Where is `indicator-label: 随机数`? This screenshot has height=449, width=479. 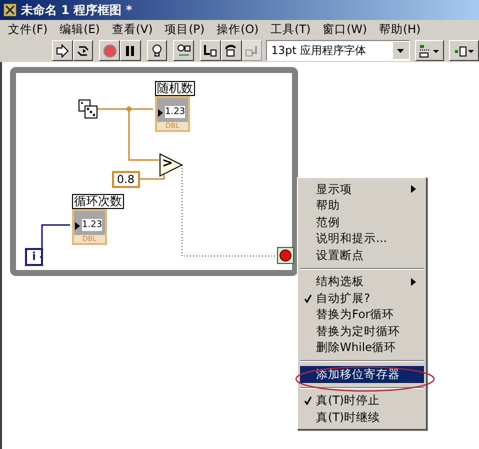
indicator-label: 随机数 is located at coordinates (175, 88).